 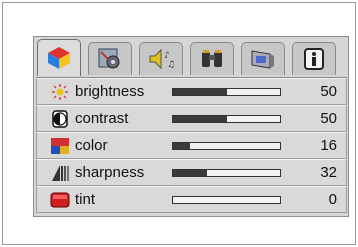 I want to click on info-icon, so click(x=314, y=59).